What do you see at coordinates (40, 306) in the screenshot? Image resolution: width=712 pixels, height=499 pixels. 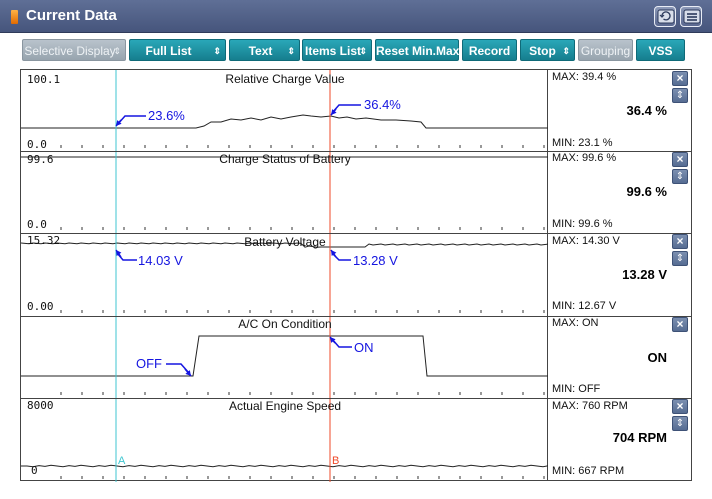 I see `y-min-label: 0.00` at bounding box center [40, 306].